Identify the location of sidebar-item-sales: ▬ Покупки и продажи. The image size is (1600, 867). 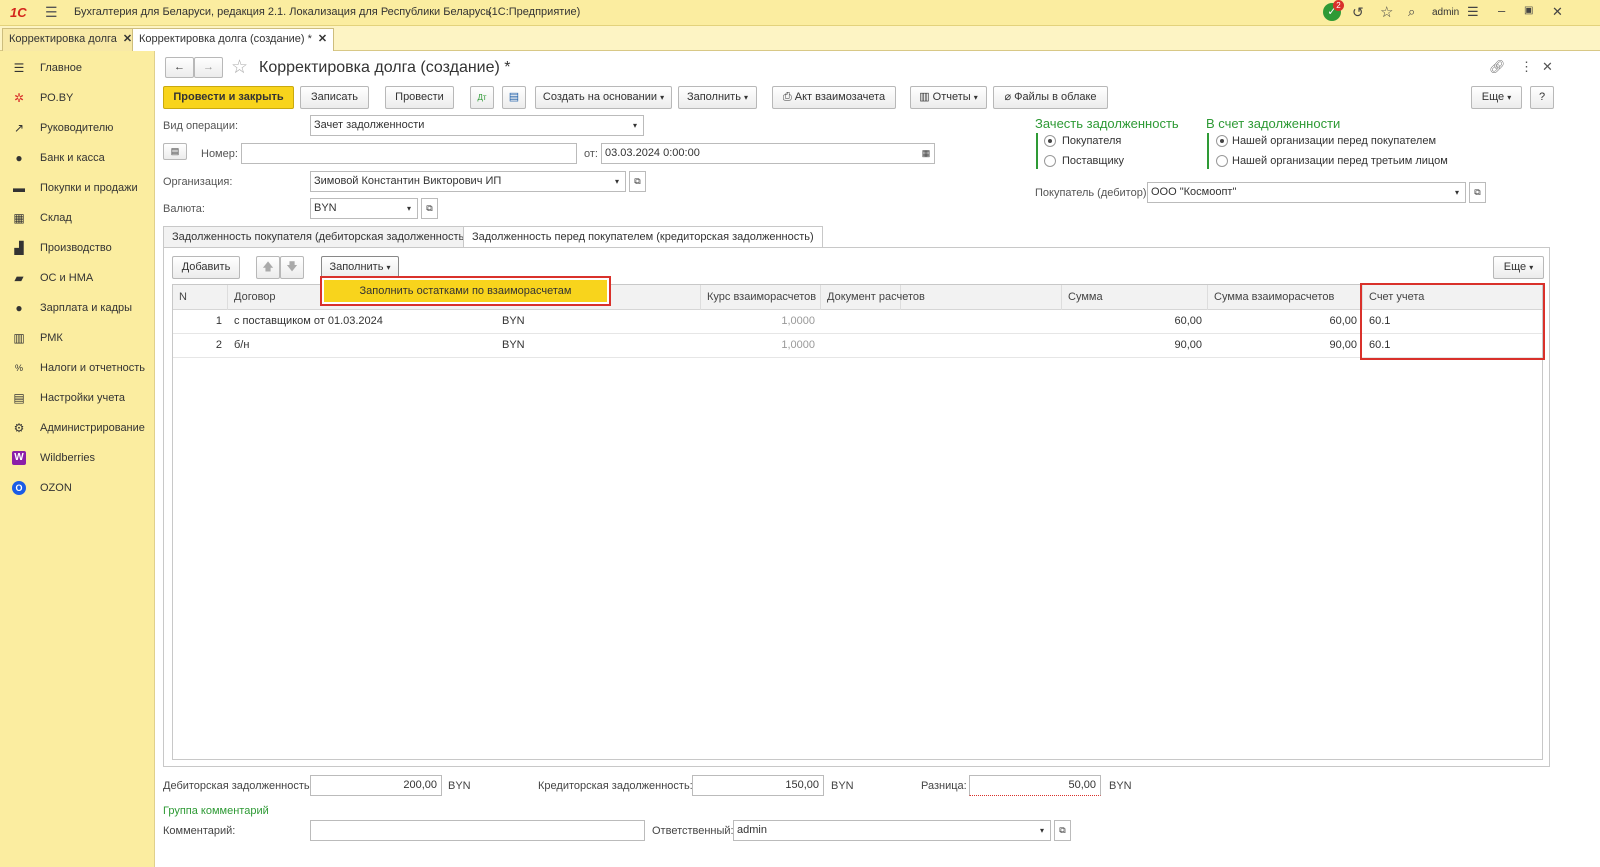
(77, 188).